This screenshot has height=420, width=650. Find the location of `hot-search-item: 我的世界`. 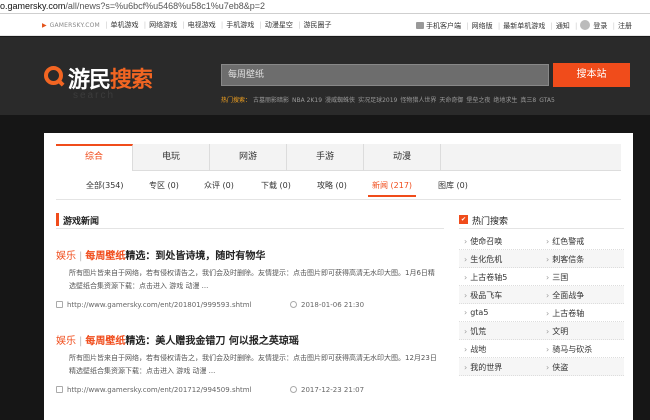

hot-search-item: 我的世界 is located at coordinates (483, 367).